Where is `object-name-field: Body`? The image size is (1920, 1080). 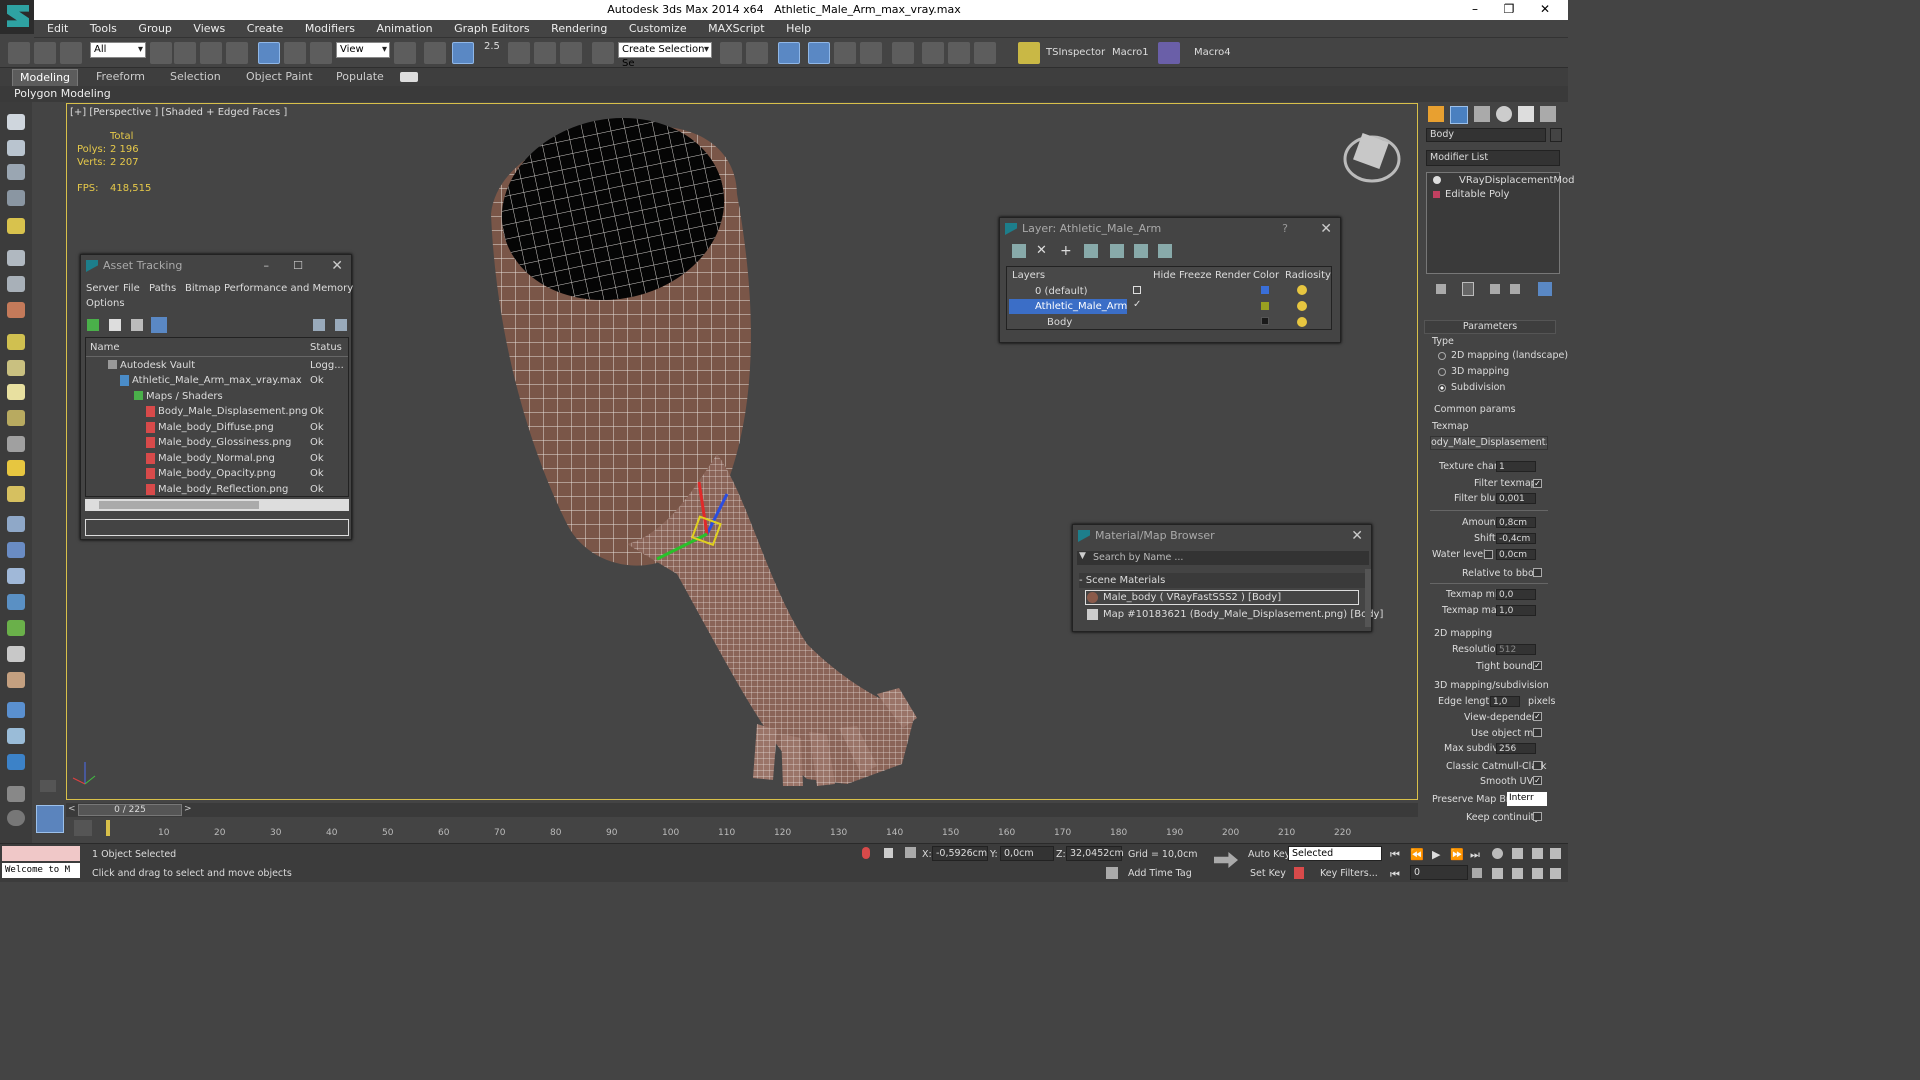 object-name-field: Body is located at coordinates (1486, 135).